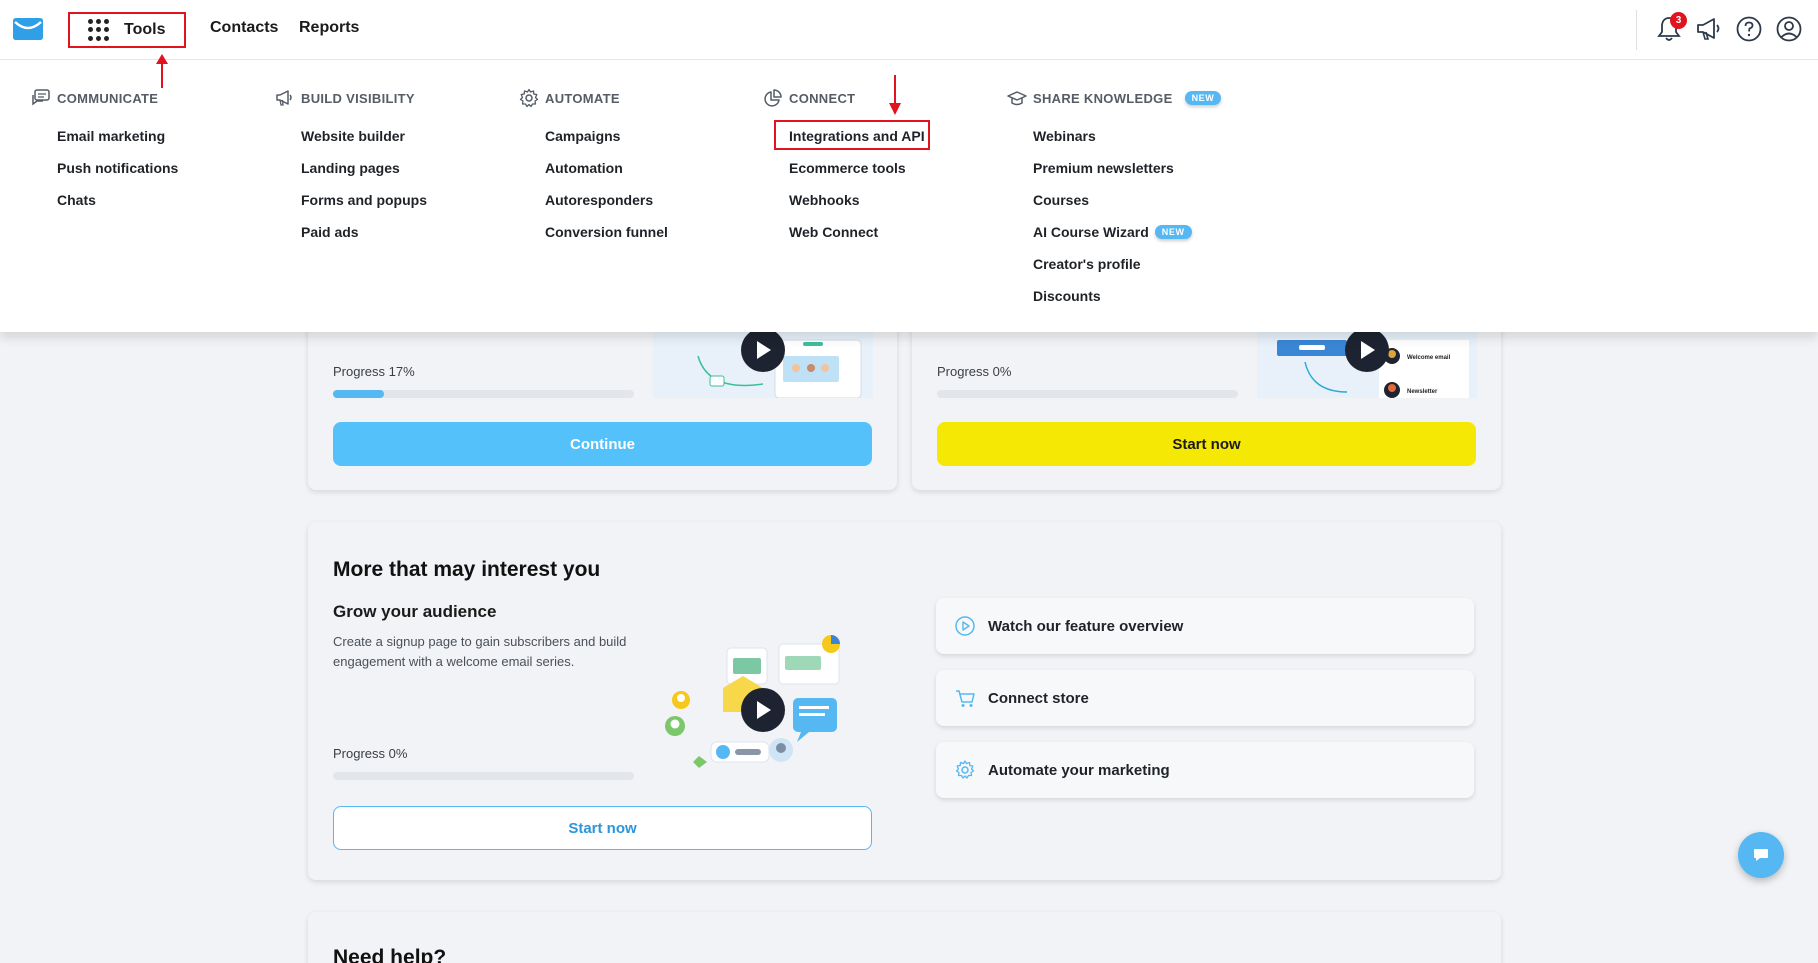  What do you see at coordinates (582, 98) in the screenshot?
I see `menu-heading: AUTOMATE` at bounding box center [582, 98].